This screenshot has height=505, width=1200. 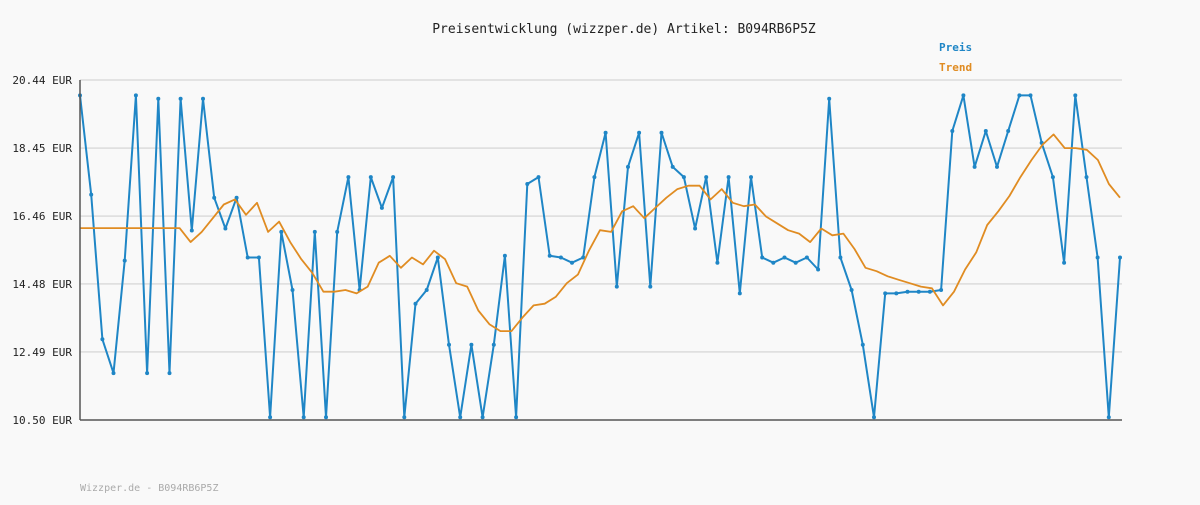 I want to click on y-tick-label: 10.50 EUR, so click(x=42, y=420).